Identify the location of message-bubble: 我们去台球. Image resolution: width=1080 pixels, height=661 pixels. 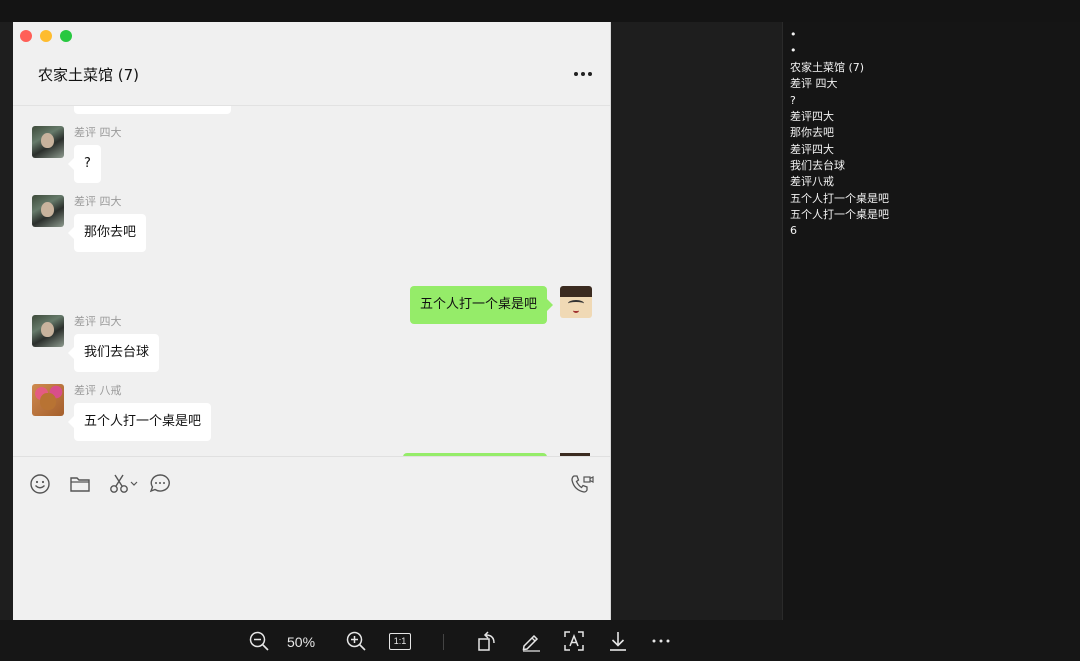
(113, 353).